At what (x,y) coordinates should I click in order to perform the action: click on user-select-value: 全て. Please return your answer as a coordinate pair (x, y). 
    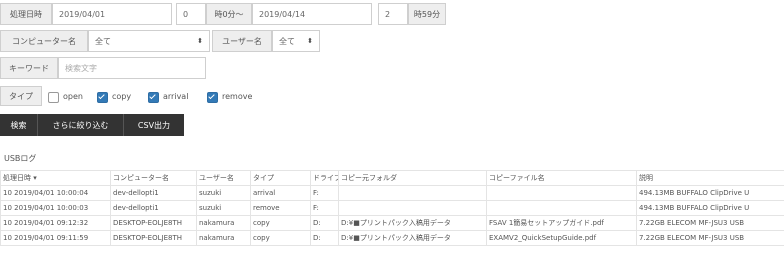
    Looking at the image, I should click on (287, 41).